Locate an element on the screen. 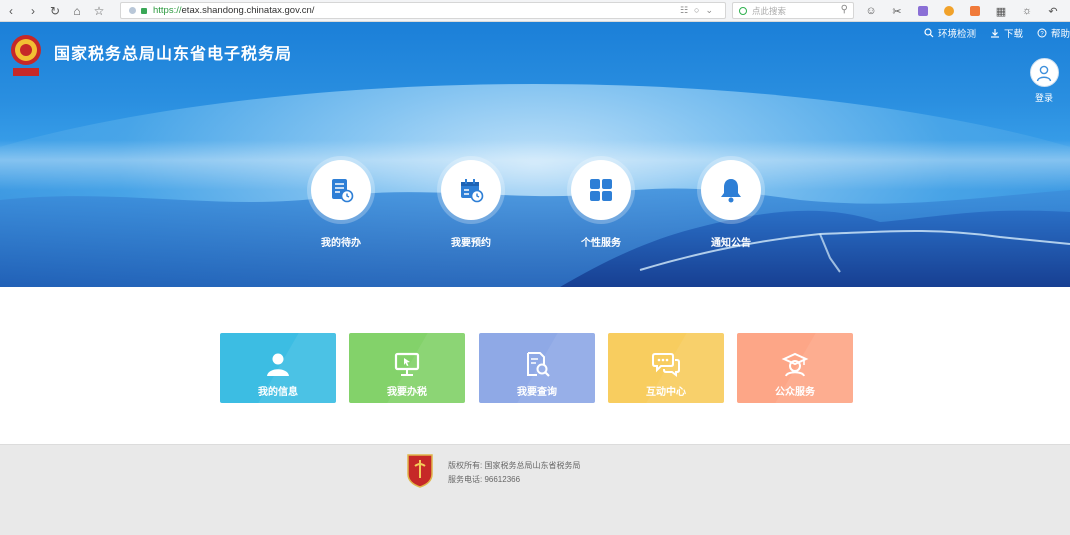 The image size is (1070, 535). tile-handle-tax: 我要办税 is located at coordinates (407, 368).